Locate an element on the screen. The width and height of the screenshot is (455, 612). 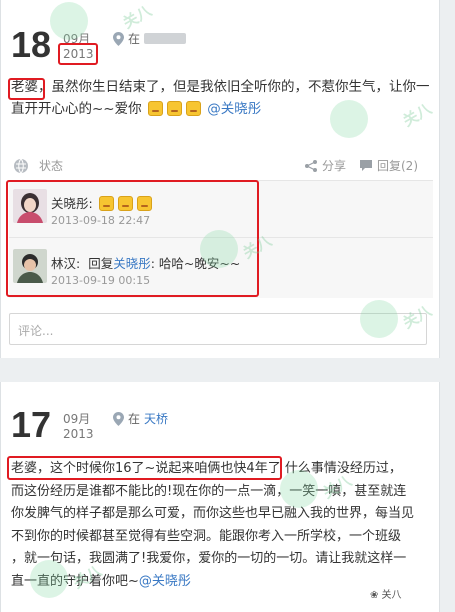
post-day: 17 is located at coordinates (31, 424).